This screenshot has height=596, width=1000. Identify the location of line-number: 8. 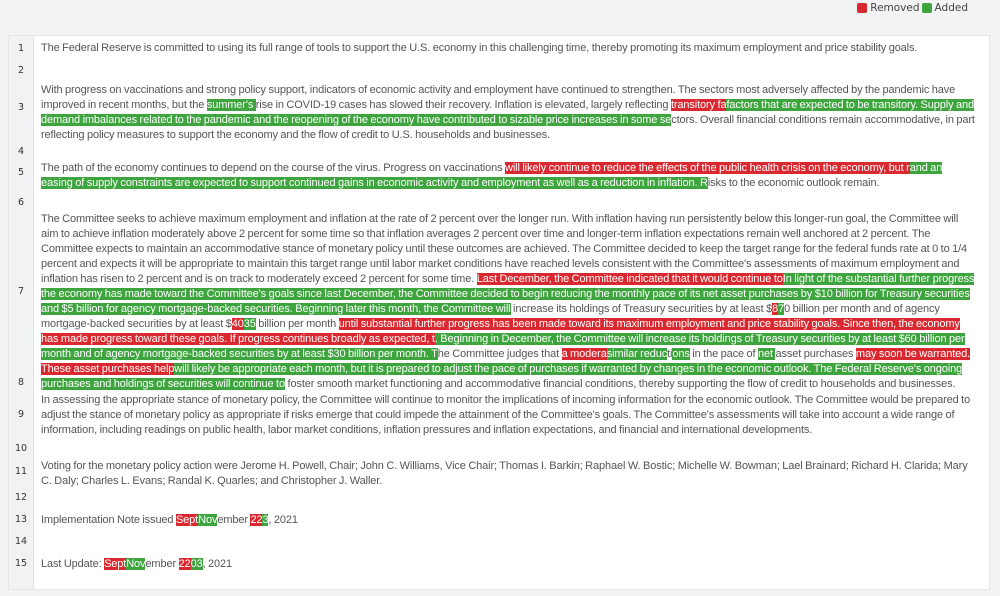
(21, 382).